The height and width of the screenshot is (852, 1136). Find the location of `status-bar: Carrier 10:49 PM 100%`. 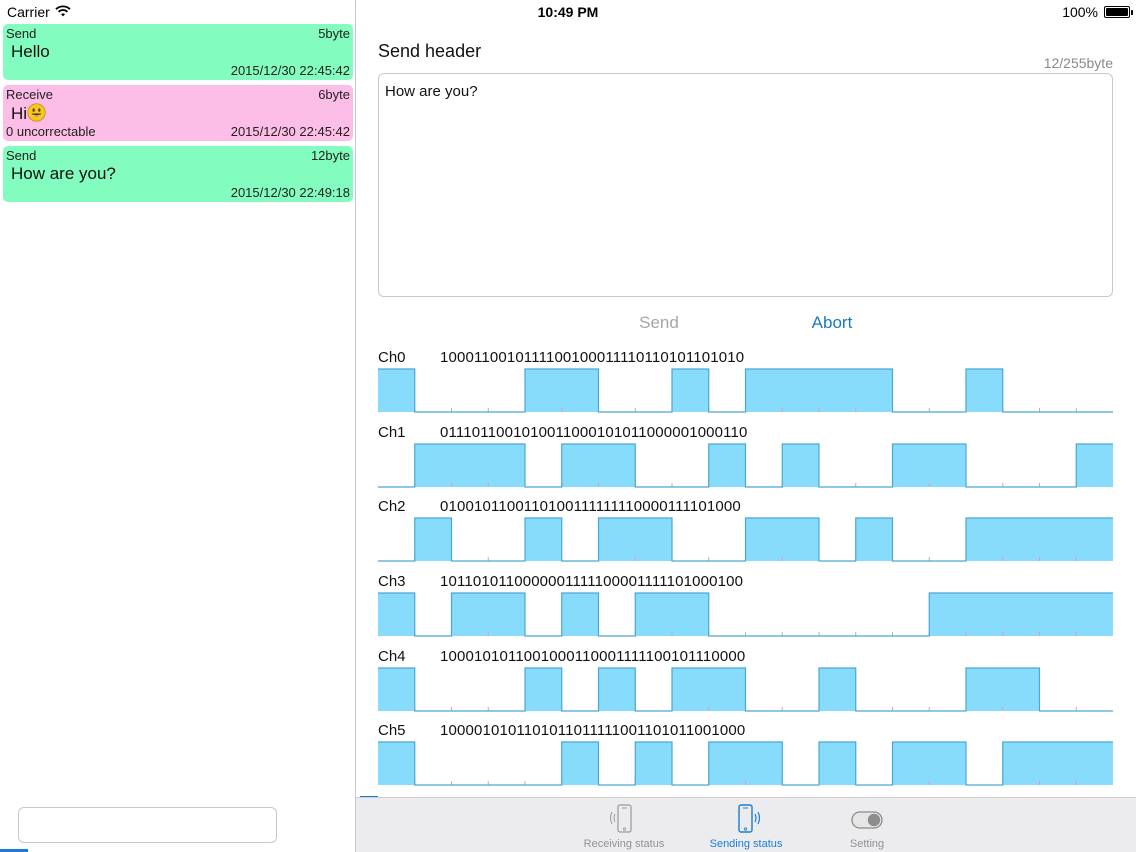

status-bar: Carrier 10:49 PM 100% is located at coordinates (568, 12).